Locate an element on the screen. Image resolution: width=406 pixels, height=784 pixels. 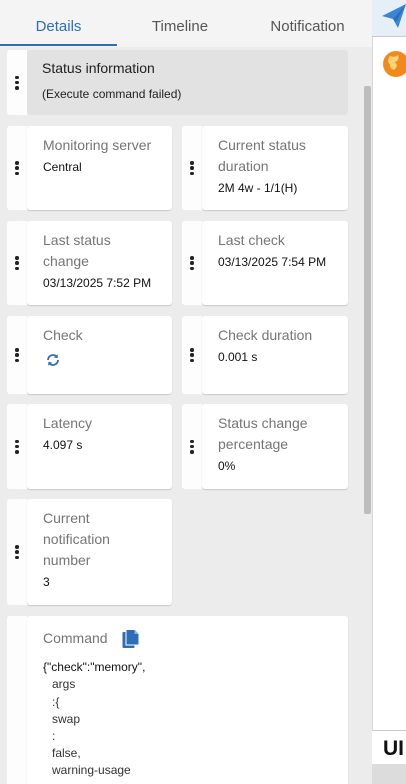
check-label: Check is located at coordinates (63, 335).